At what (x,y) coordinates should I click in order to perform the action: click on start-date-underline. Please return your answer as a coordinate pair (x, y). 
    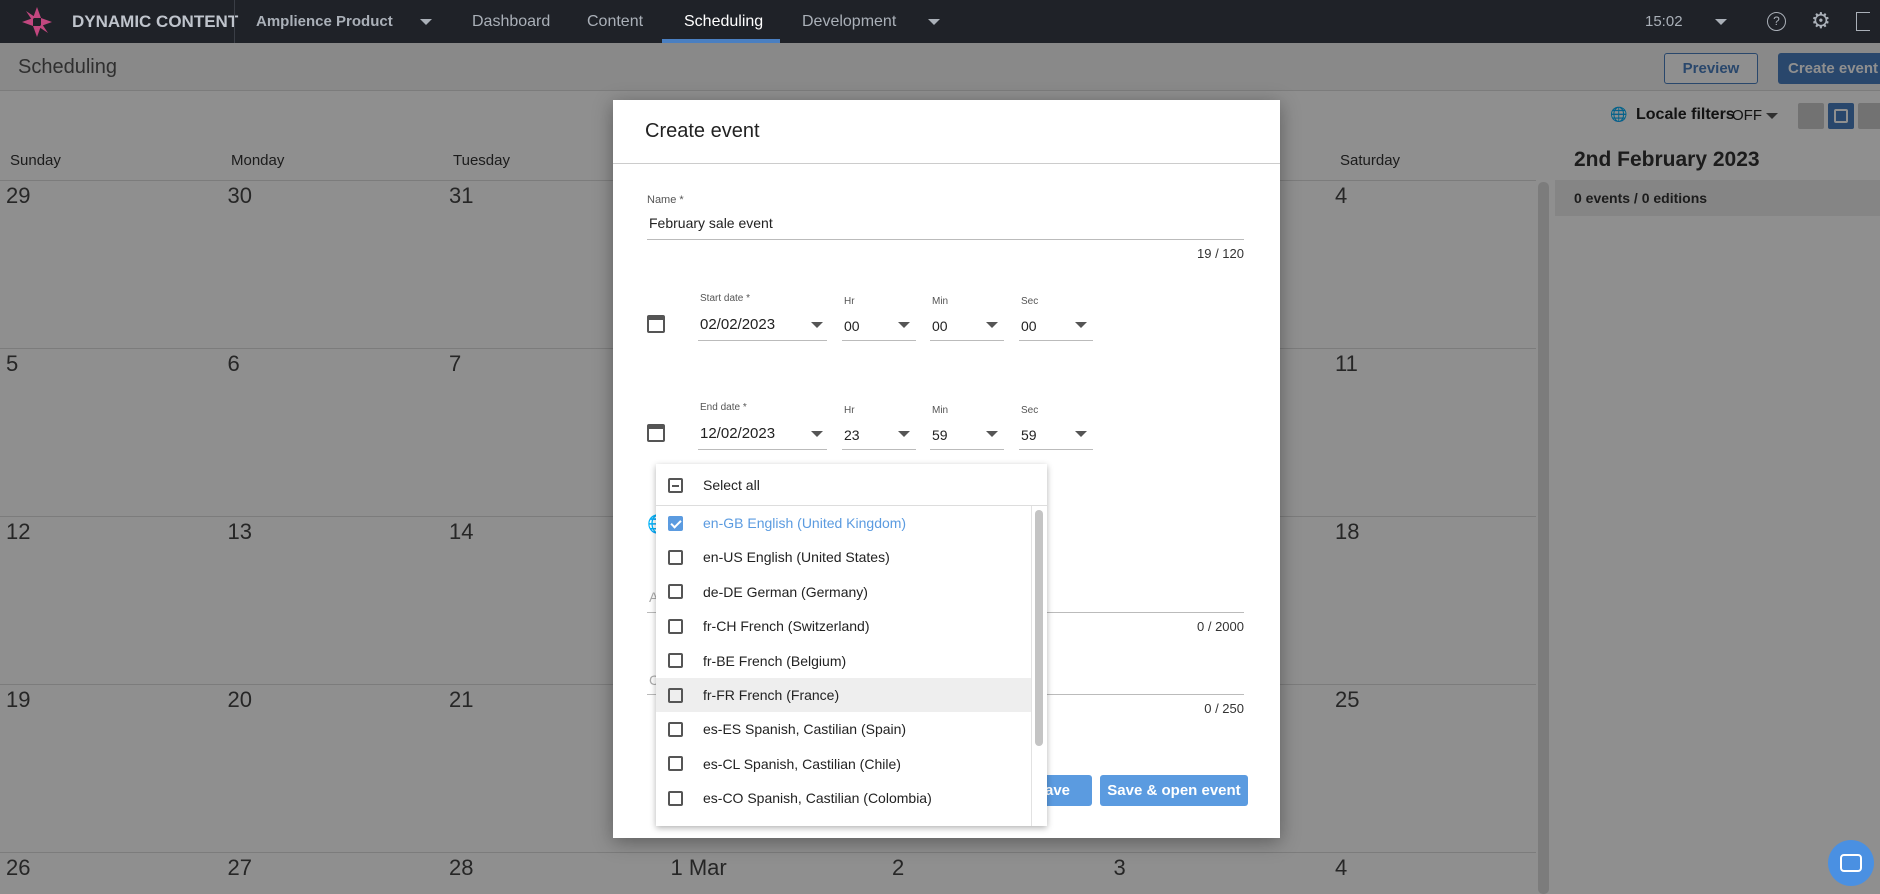
    Looking at the image, I should click on (762, 340).